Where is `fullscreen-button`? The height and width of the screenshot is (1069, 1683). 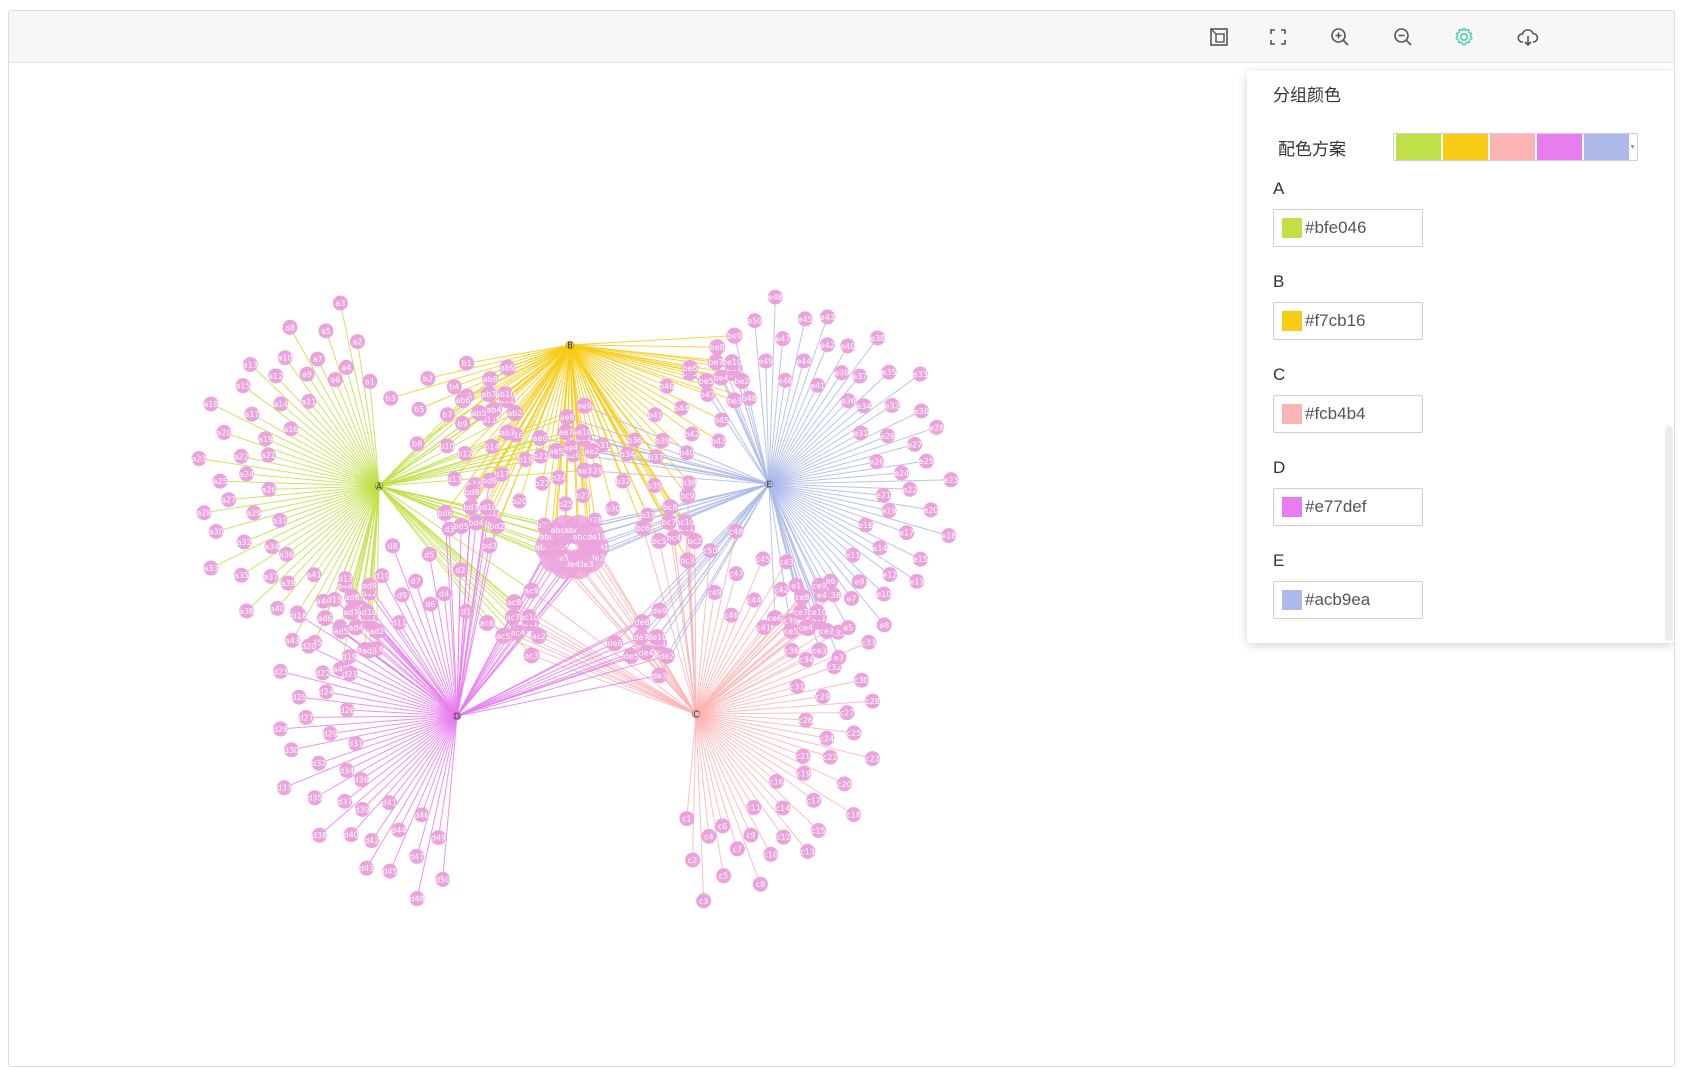 fullscreen-button is located at coordinates (1278, 37).